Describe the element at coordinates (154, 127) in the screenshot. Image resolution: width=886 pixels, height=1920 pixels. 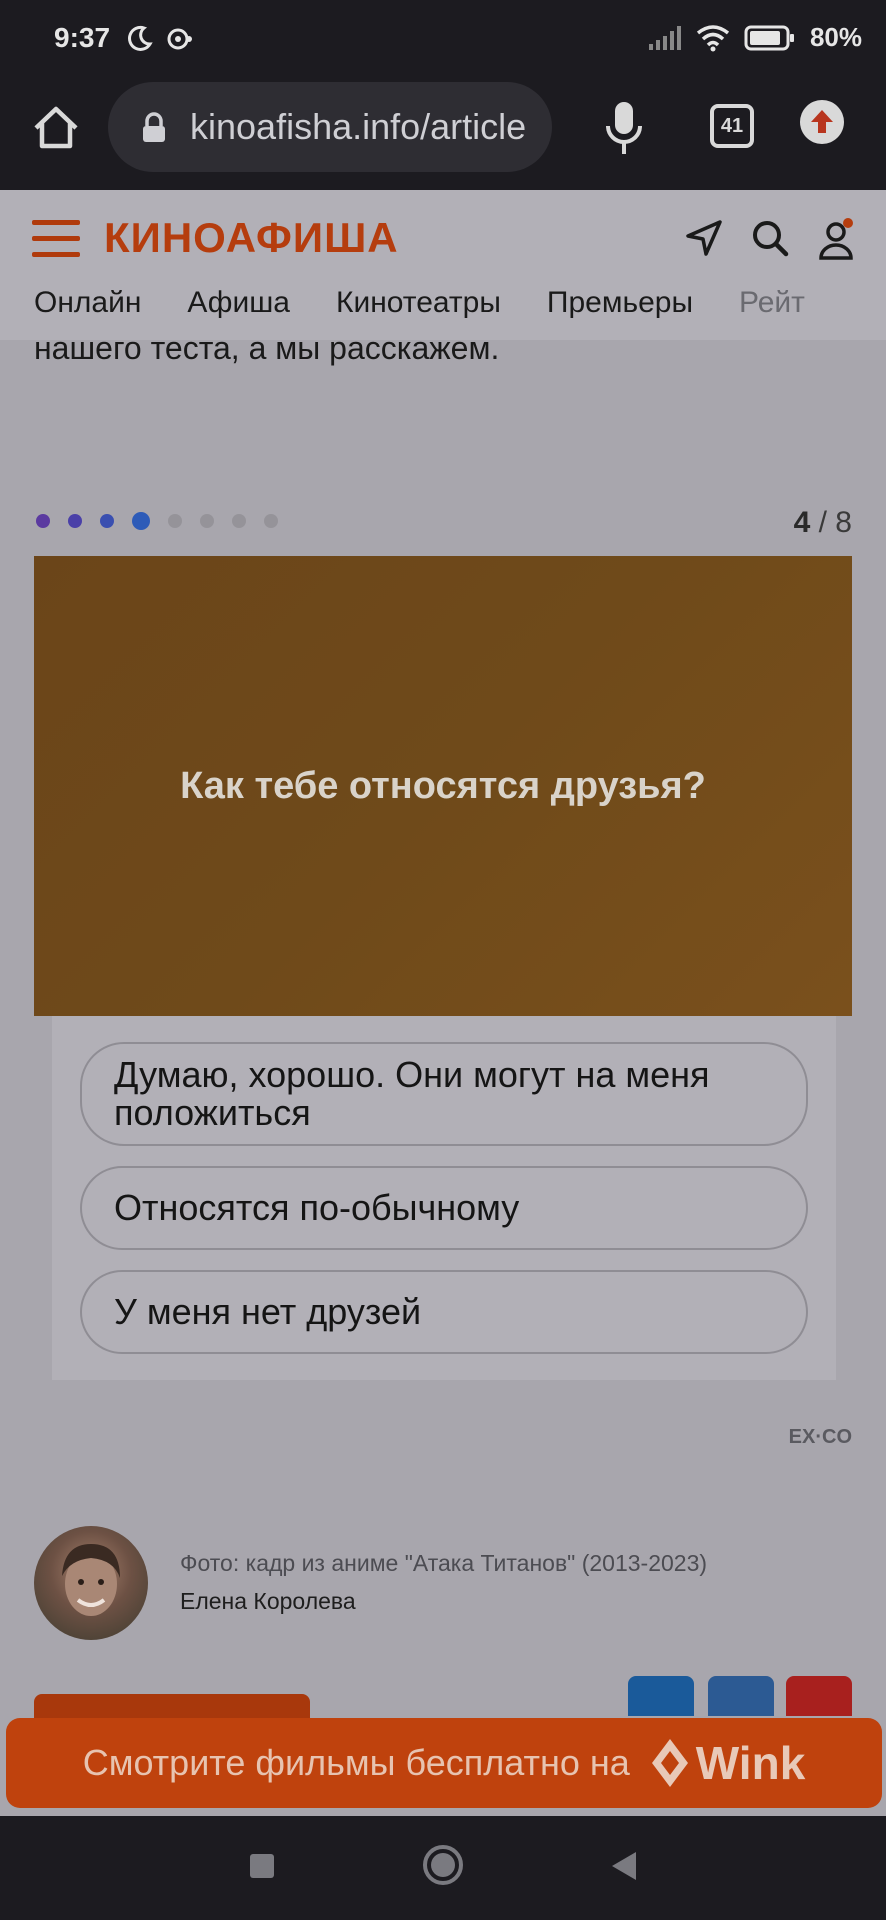
I see `lock-icon` at that location.